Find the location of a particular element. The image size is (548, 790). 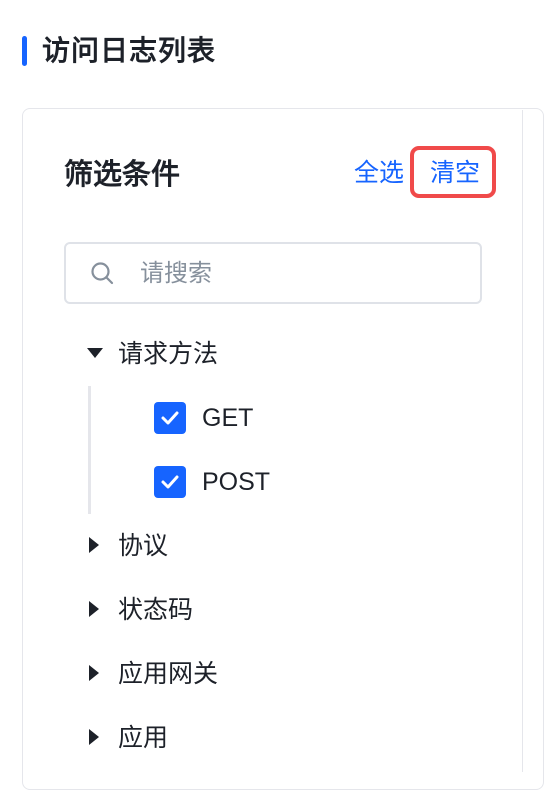

search-input is located at coordinates (300, 273).